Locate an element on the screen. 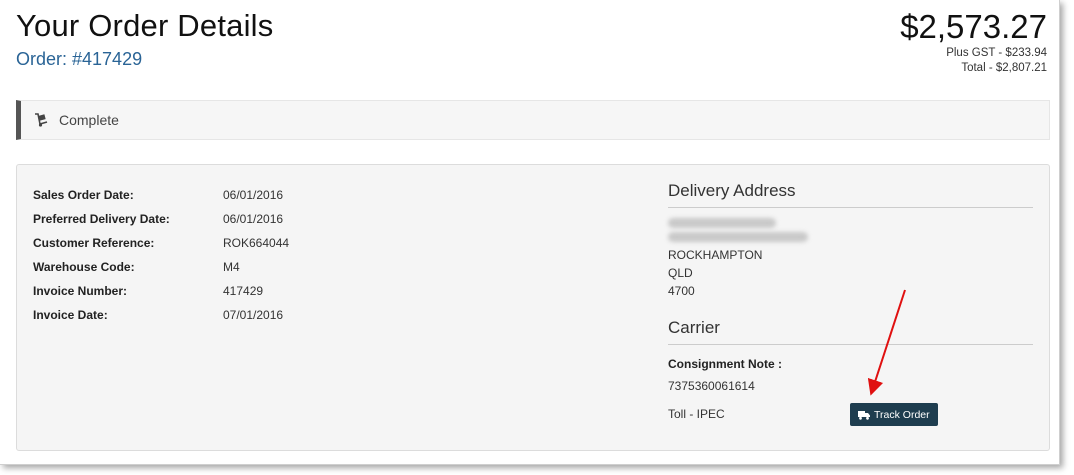 This screenshot has width=1074, height=475. detail-row-preferred-delivery-date: Preferred Delivery Date: 06/01/2016 is located at coordinates (161, 219).